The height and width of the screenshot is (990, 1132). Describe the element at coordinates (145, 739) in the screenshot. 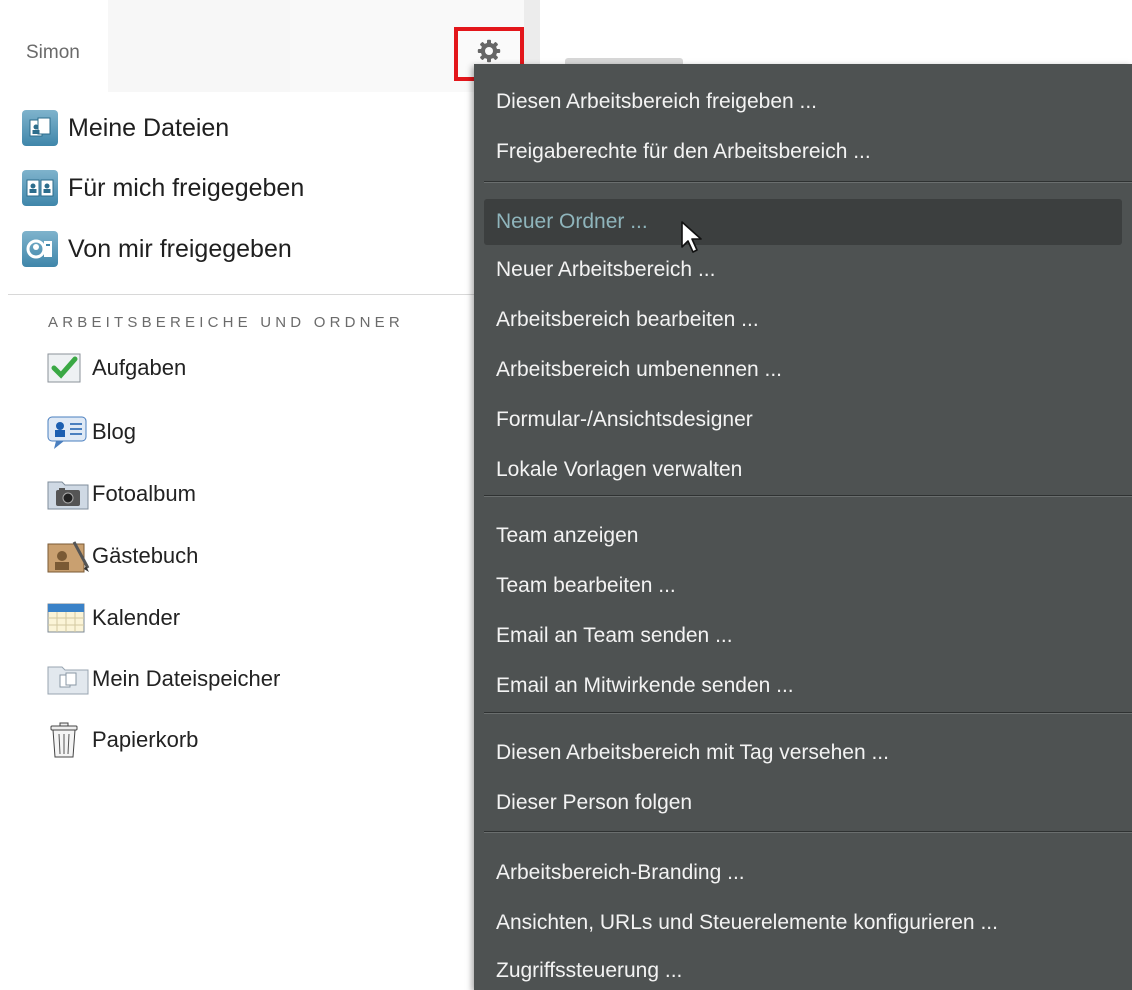

I see `sidebar-item-label: Papierkorb` at that location.